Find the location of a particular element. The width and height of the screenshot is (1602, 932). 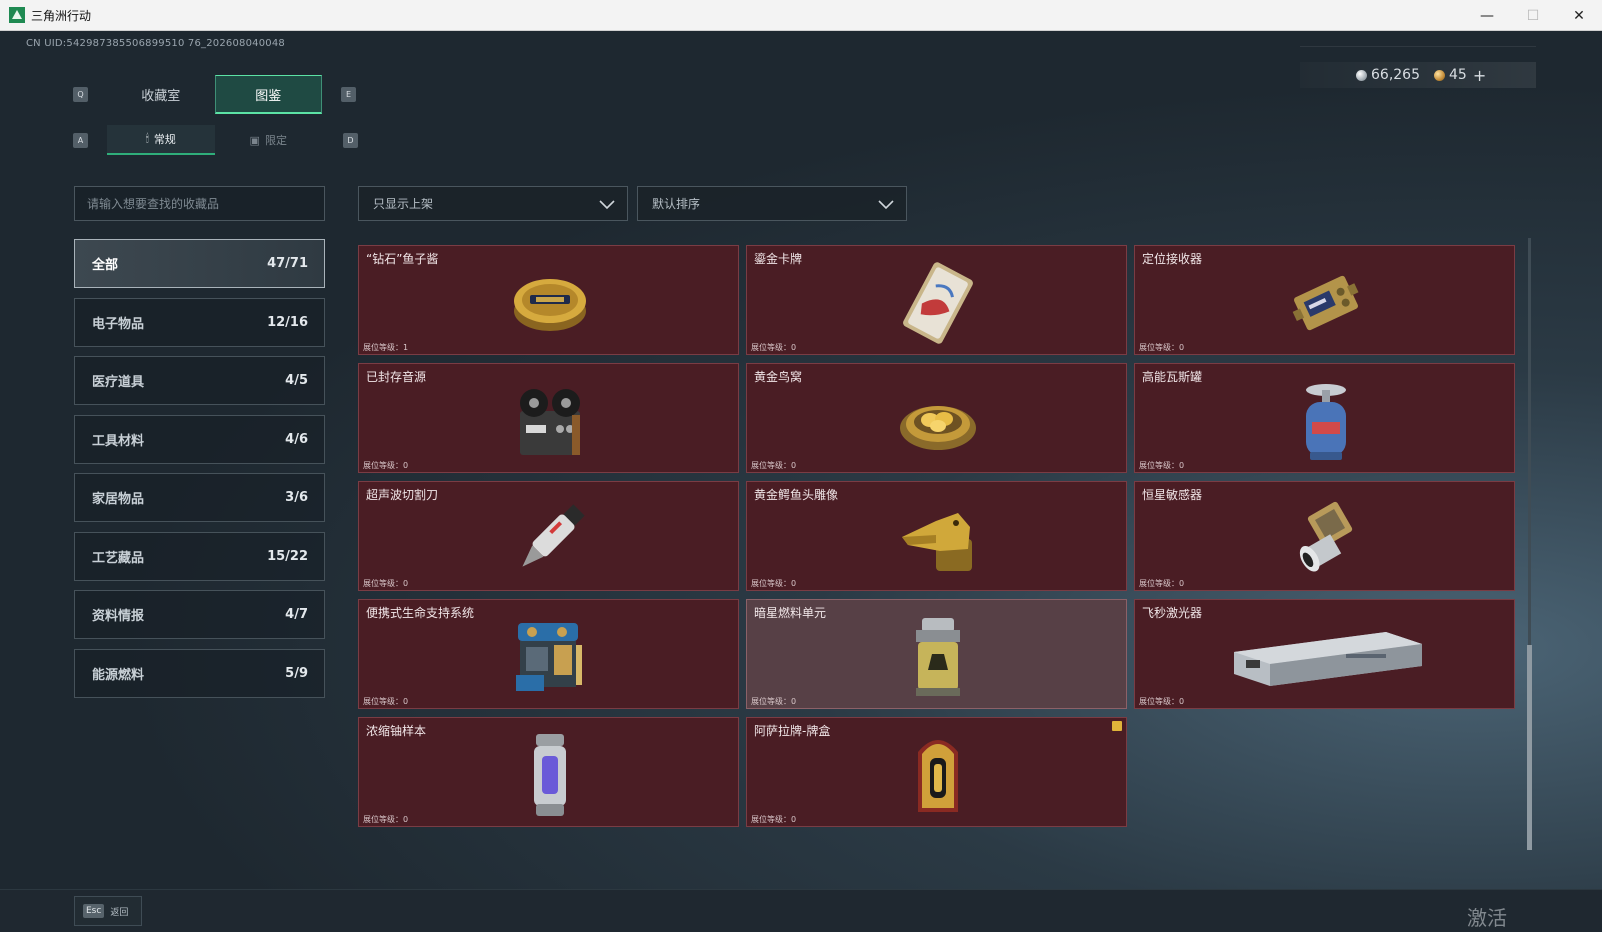

back-button: Esc 返回 is located at coordinates (108, 911).